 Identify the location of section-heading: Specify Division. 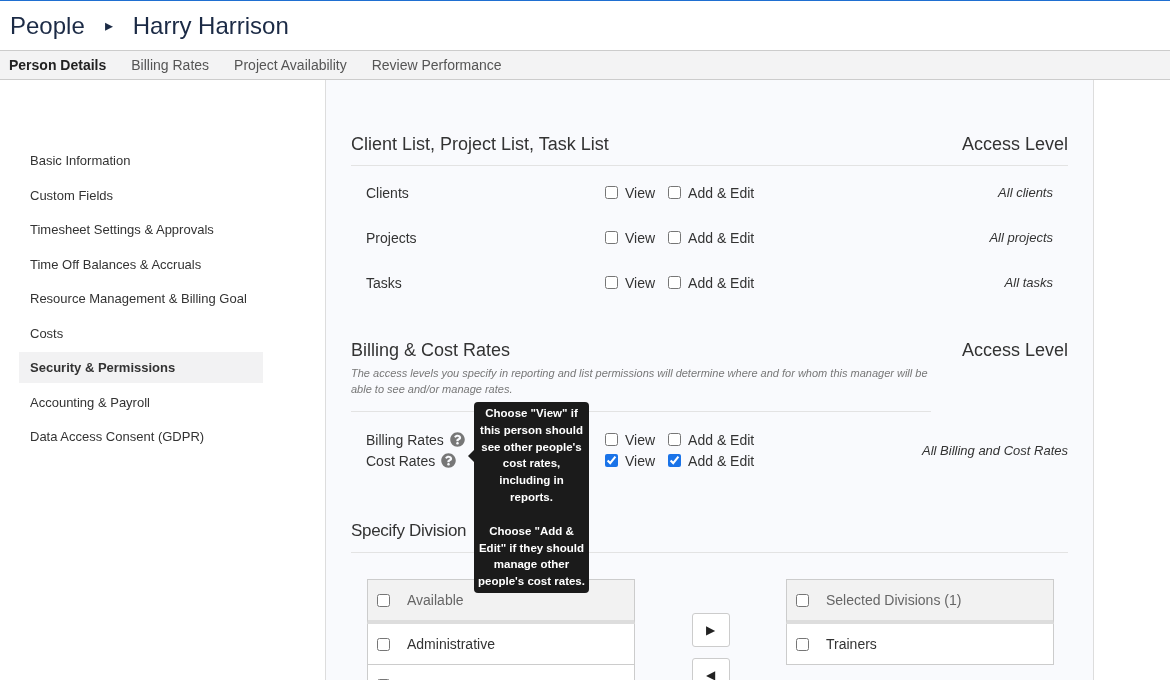
(409, 531).